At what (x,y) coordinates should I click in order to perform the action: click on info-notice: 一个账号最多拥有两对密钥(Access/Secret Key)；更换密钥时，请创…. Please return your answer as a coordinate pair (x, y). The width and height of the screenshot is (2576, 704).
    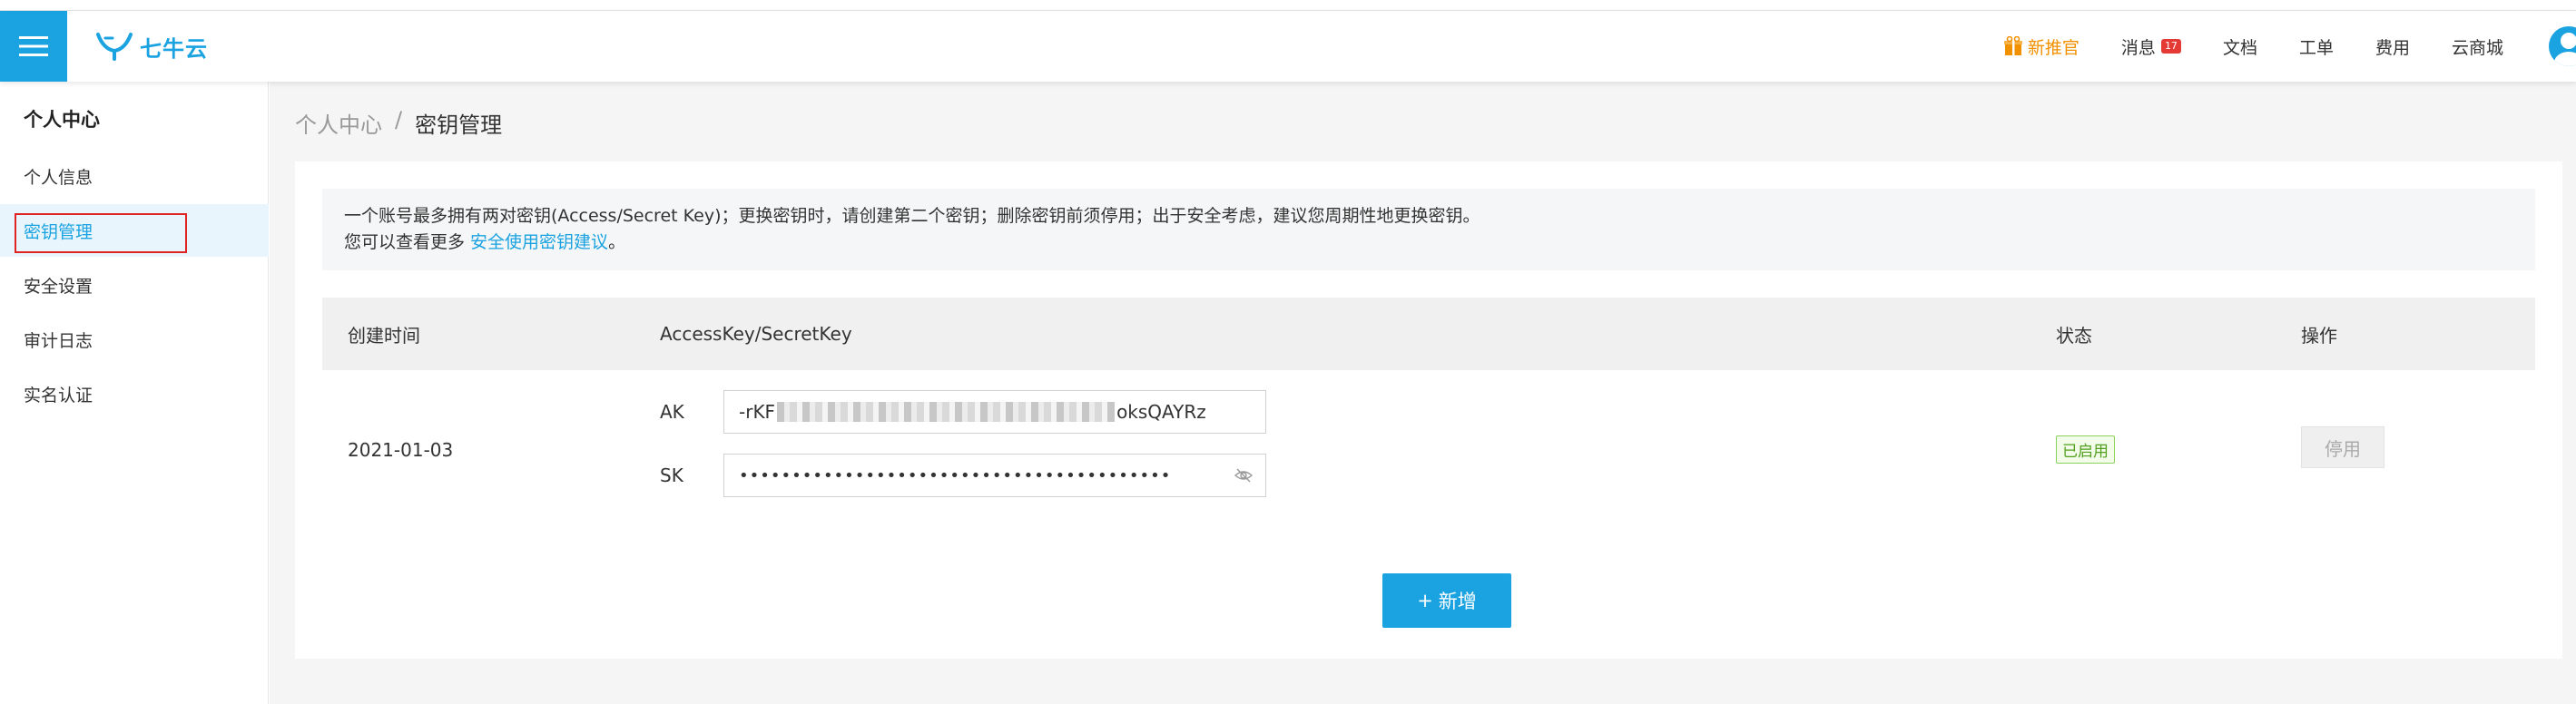
    Looking at the image, I should click on (1428, 229).